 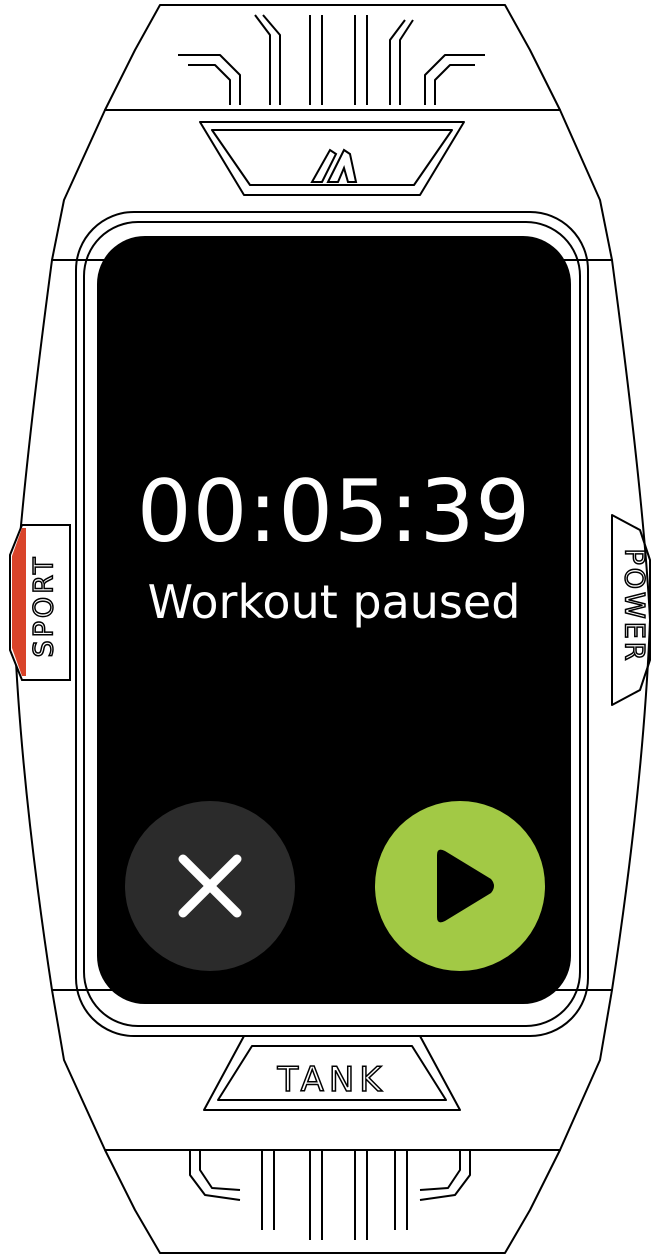 I want to click on brand-logo-icon, so click(x=334, y=165).